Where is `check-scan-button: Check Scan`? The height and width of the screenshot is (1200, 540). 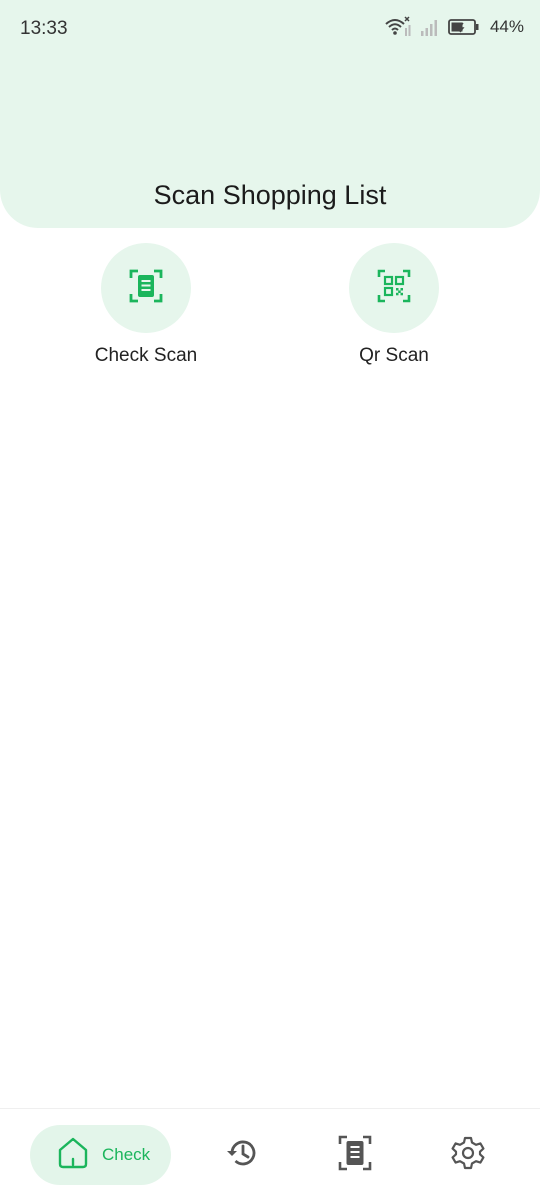 check-scan-button: Check Scan is located at coordinates (146, 305).